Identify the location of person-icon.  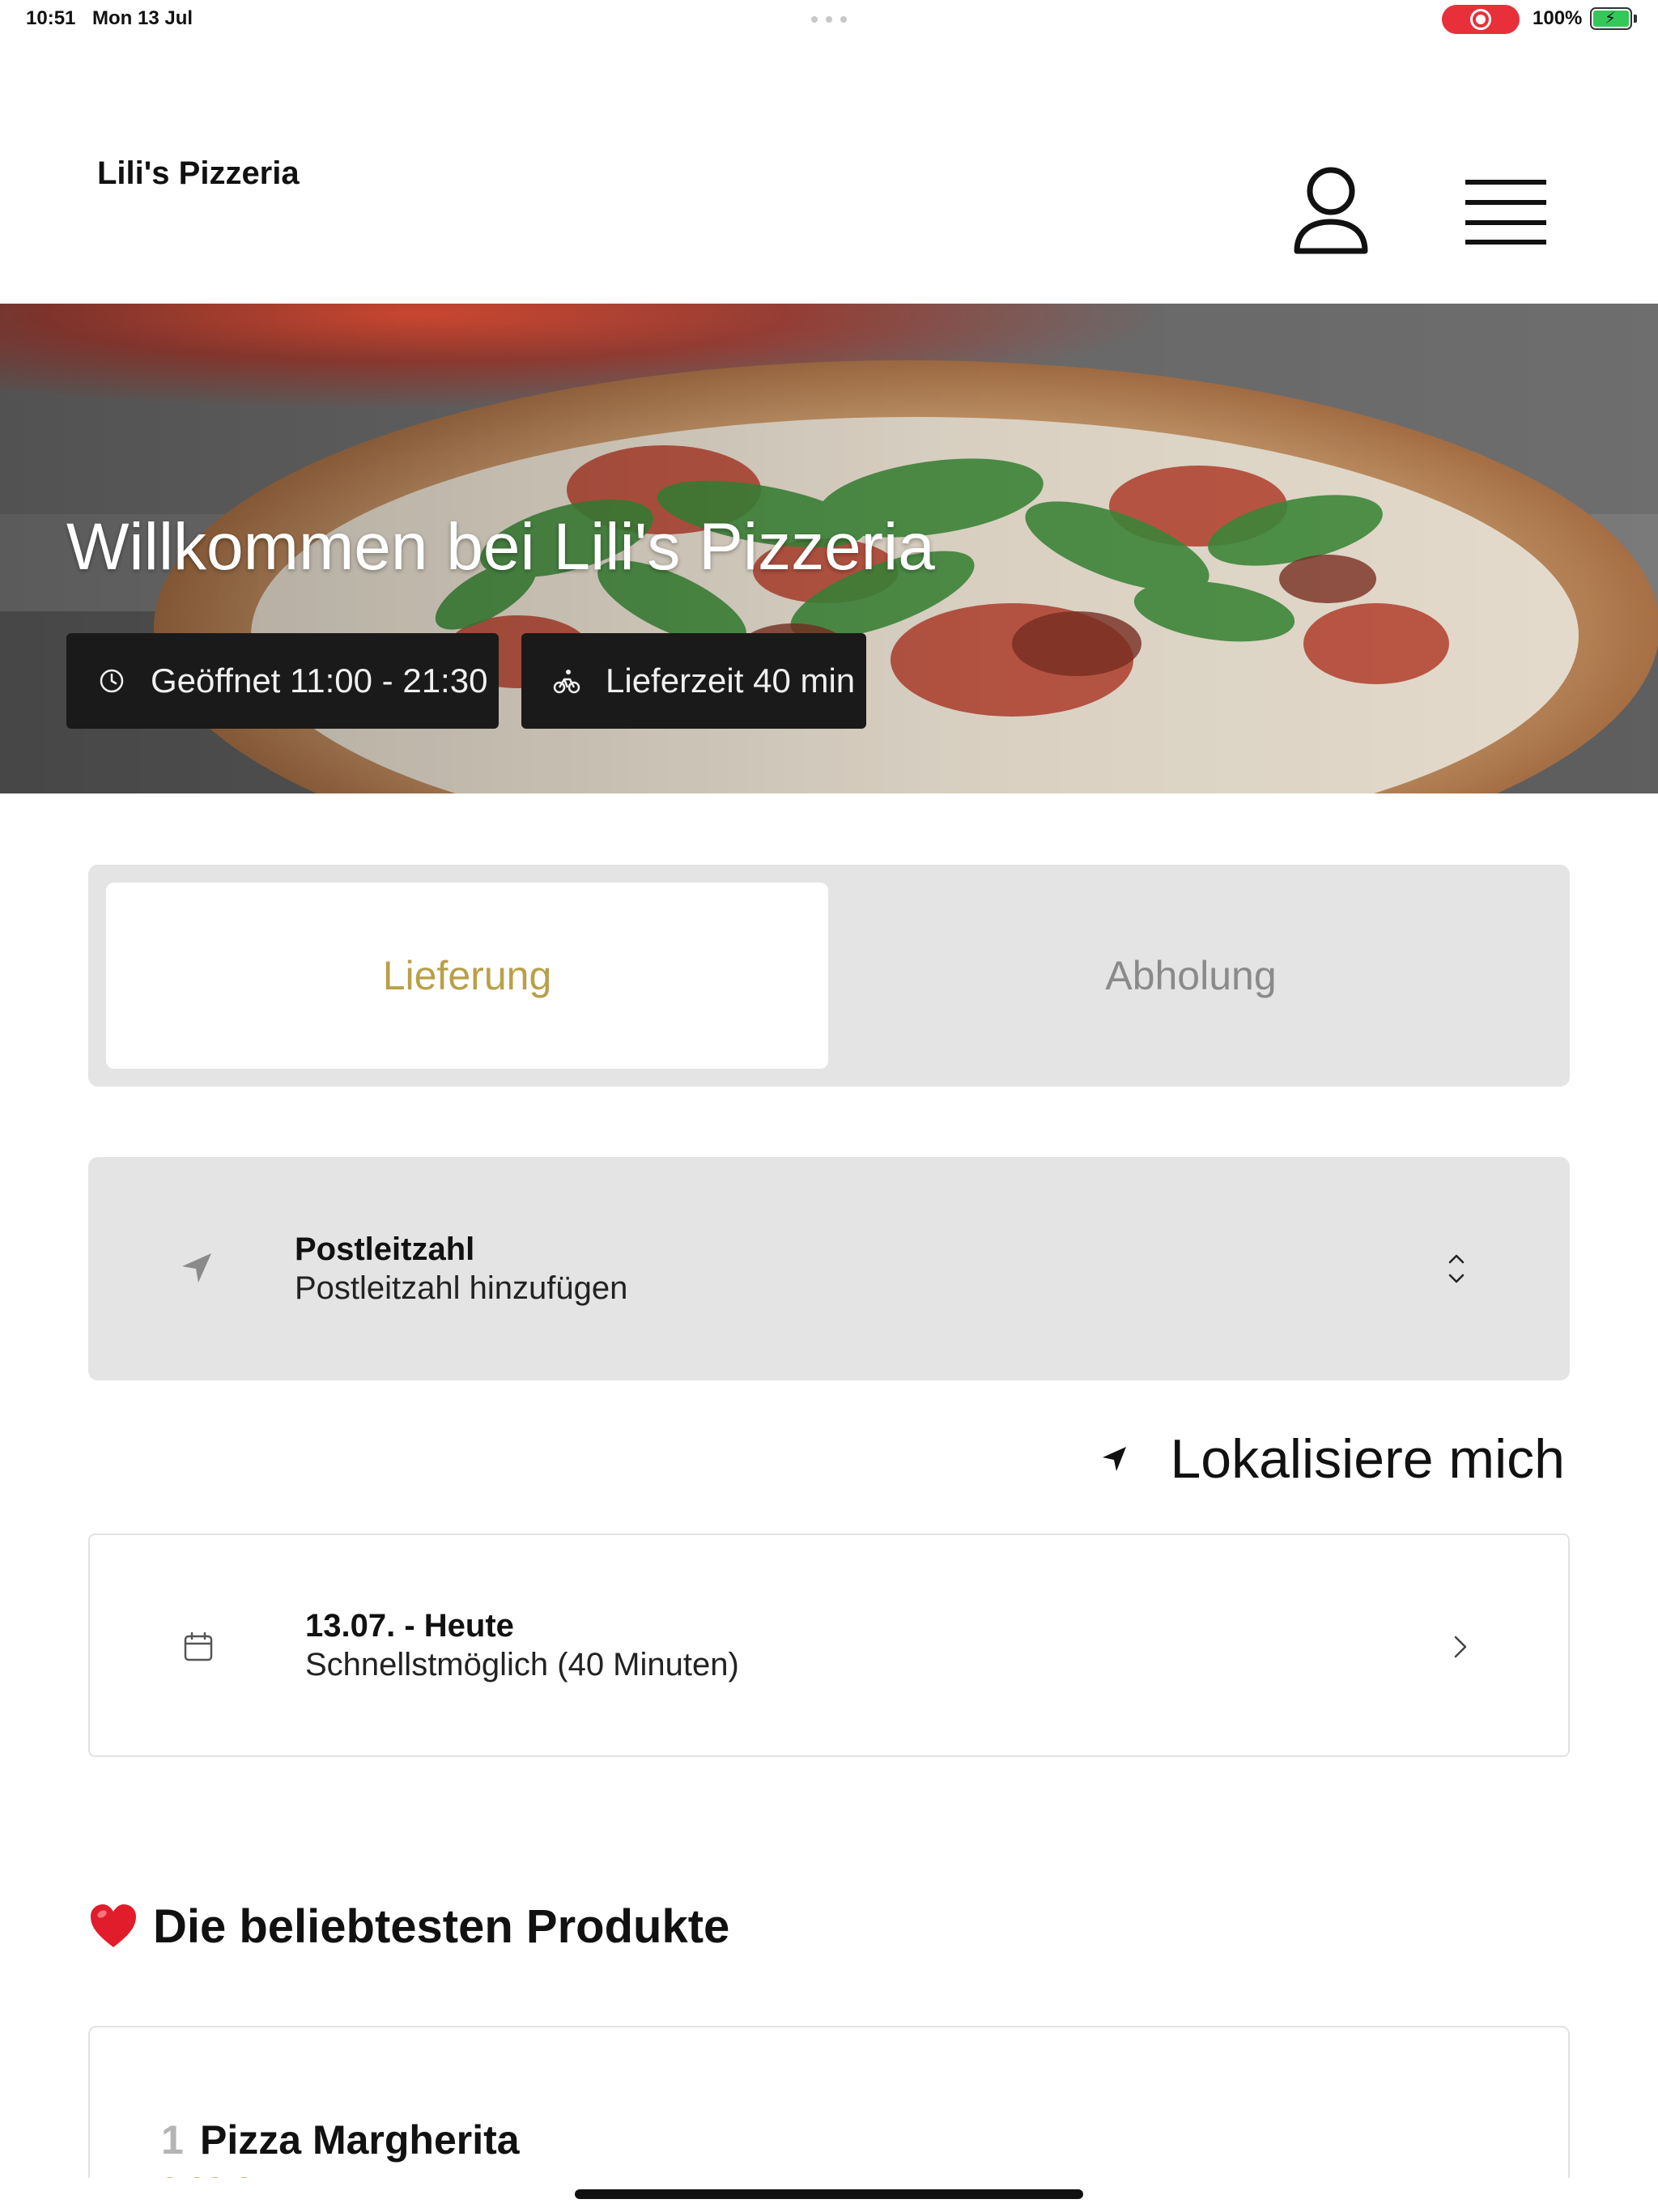
(1331, 211).